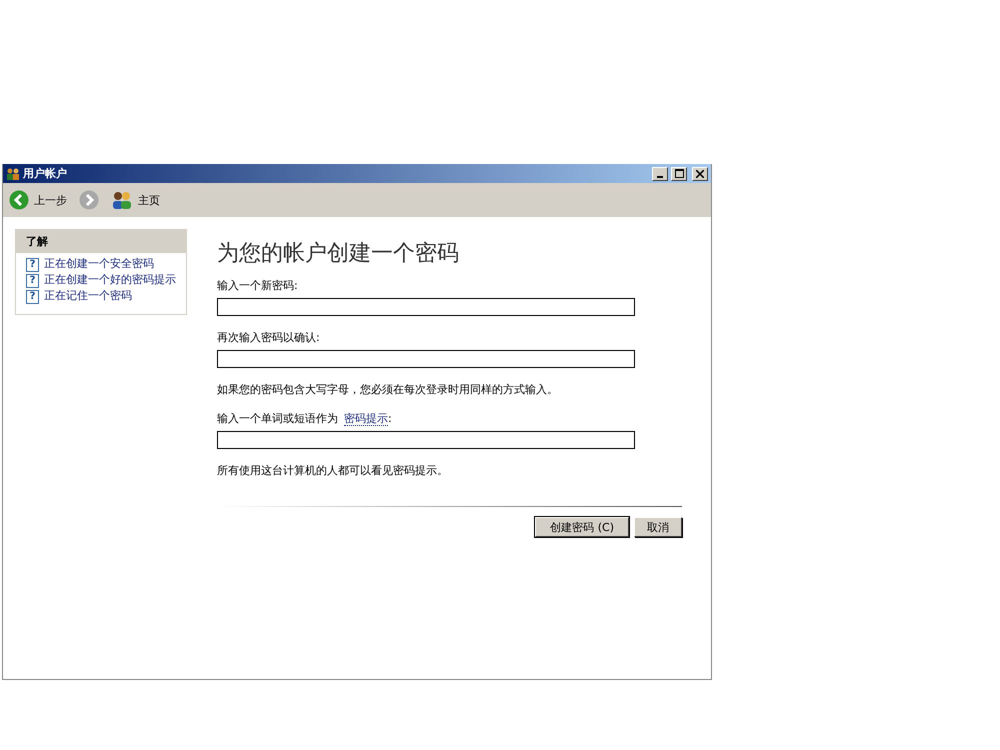 The width and height of the screenshot is (1000, 750). What do you see at coordinates (582, 527) in the screenshot?
I see `create-button: 创建密码 (C)` at bounding box center [582, 527].